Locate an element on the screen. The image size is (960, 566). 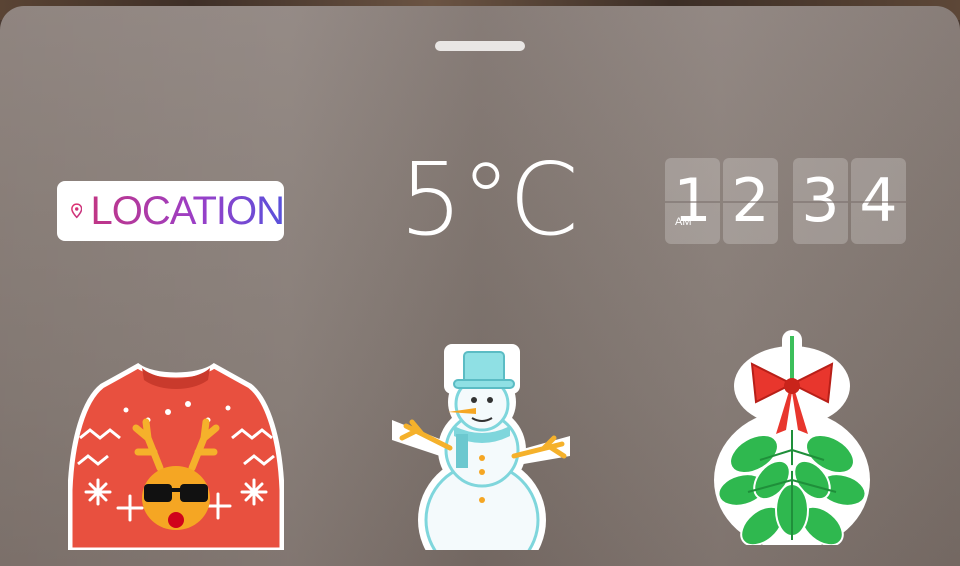
temperature-value: 5°C is located at coordinates (488, 199).